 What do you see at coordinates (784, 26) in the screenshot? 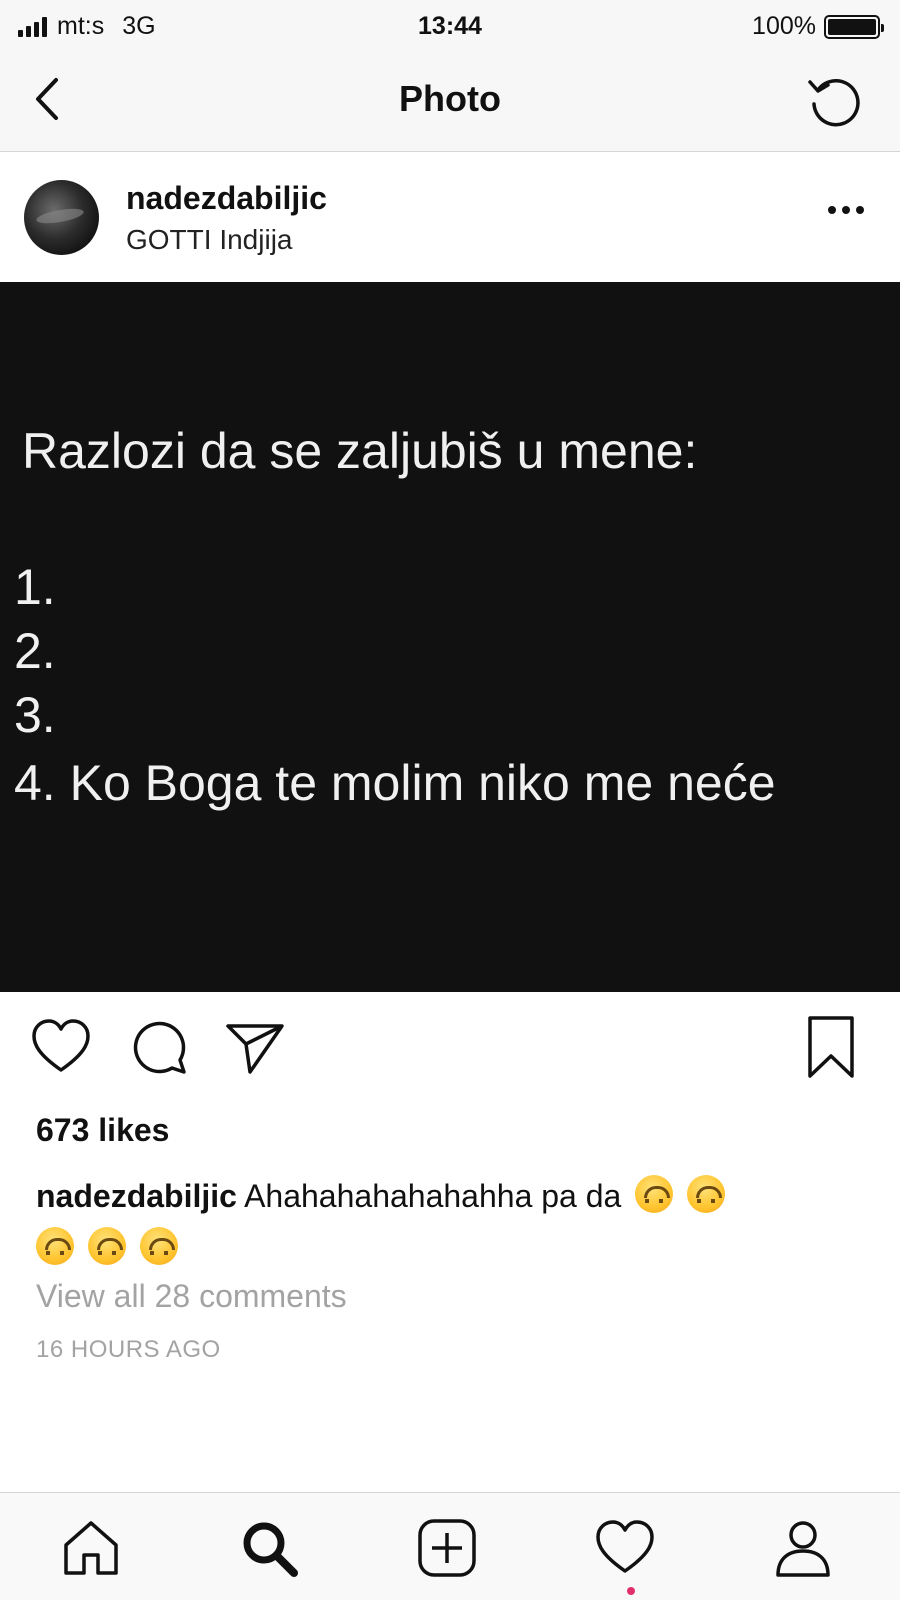
I see `battery-percent: 100%` at bounding box center [784, 26].